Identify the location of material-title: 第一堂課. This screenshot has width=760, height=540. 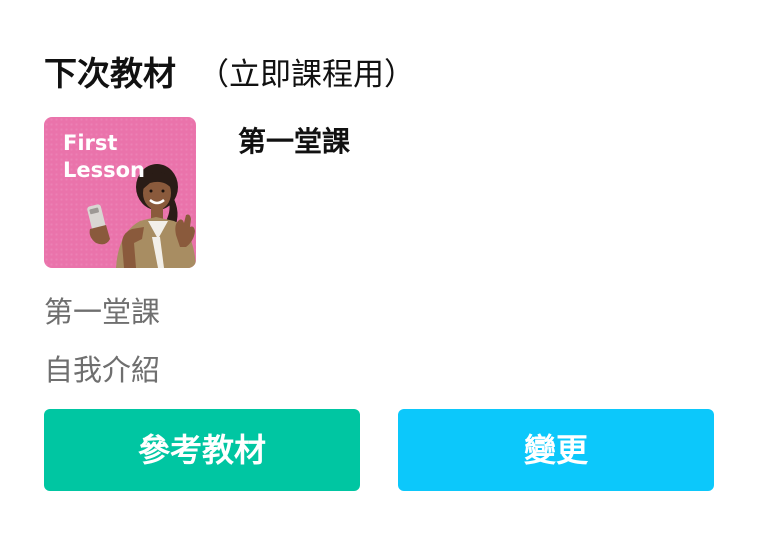
(294, 141).